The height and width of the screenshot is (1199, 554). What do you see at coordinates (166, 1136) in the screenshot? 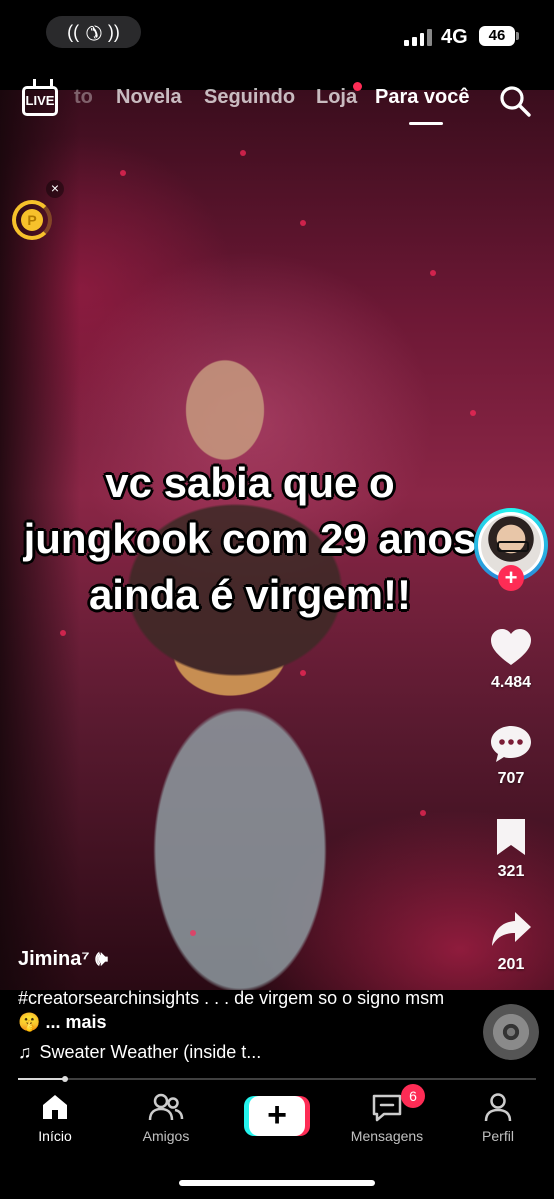
I see `nav-label: Amigos` at bounding box center [166, 1136].